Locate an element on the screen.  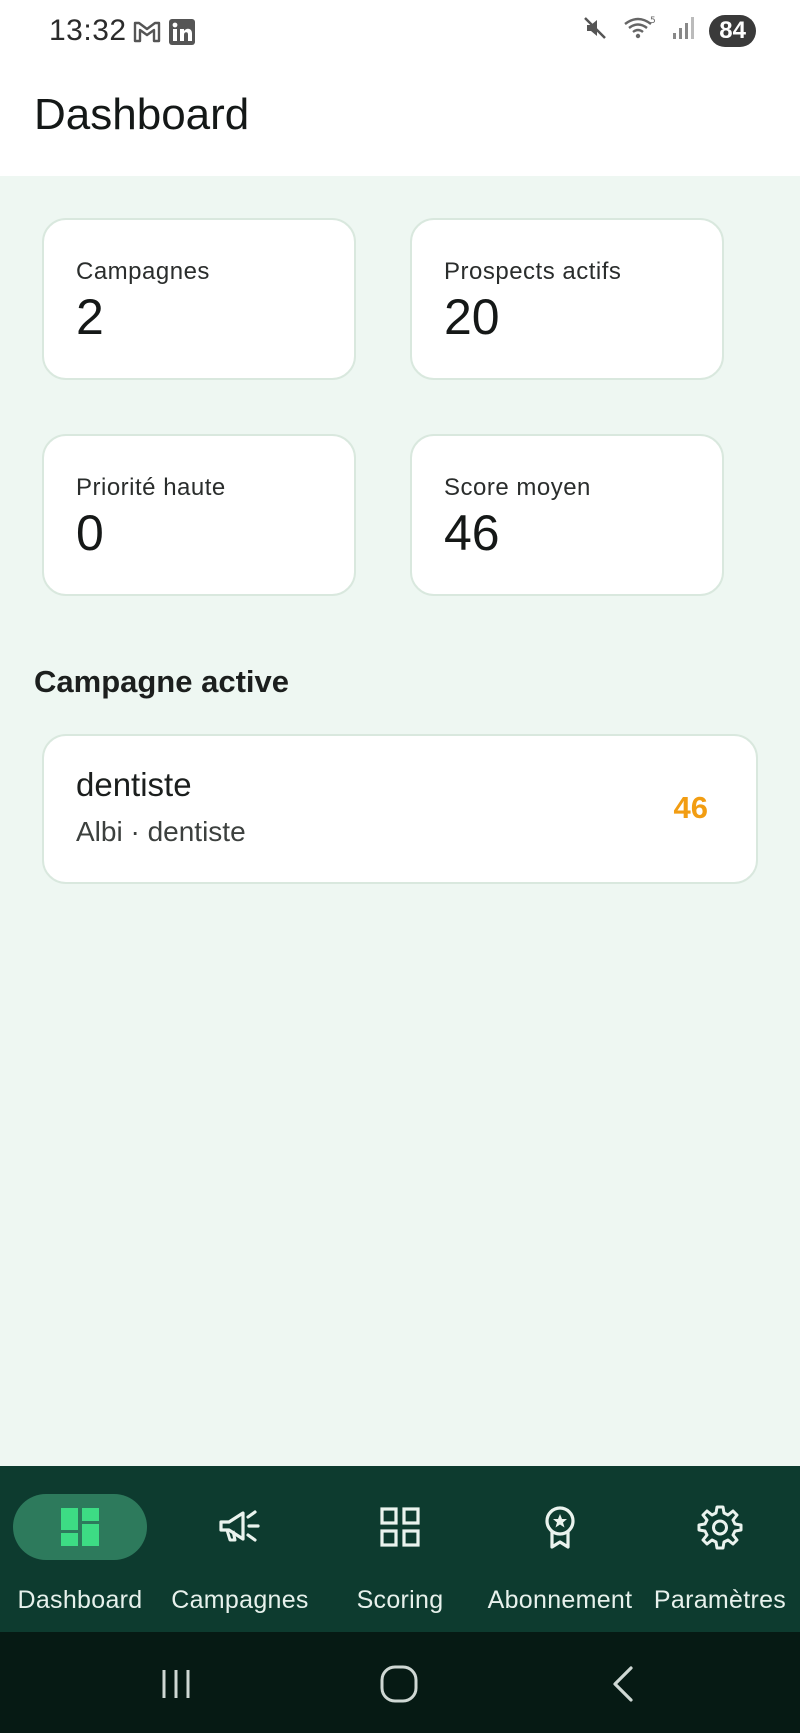
app-bar: Dashboard is located at coordinates (400, 120).